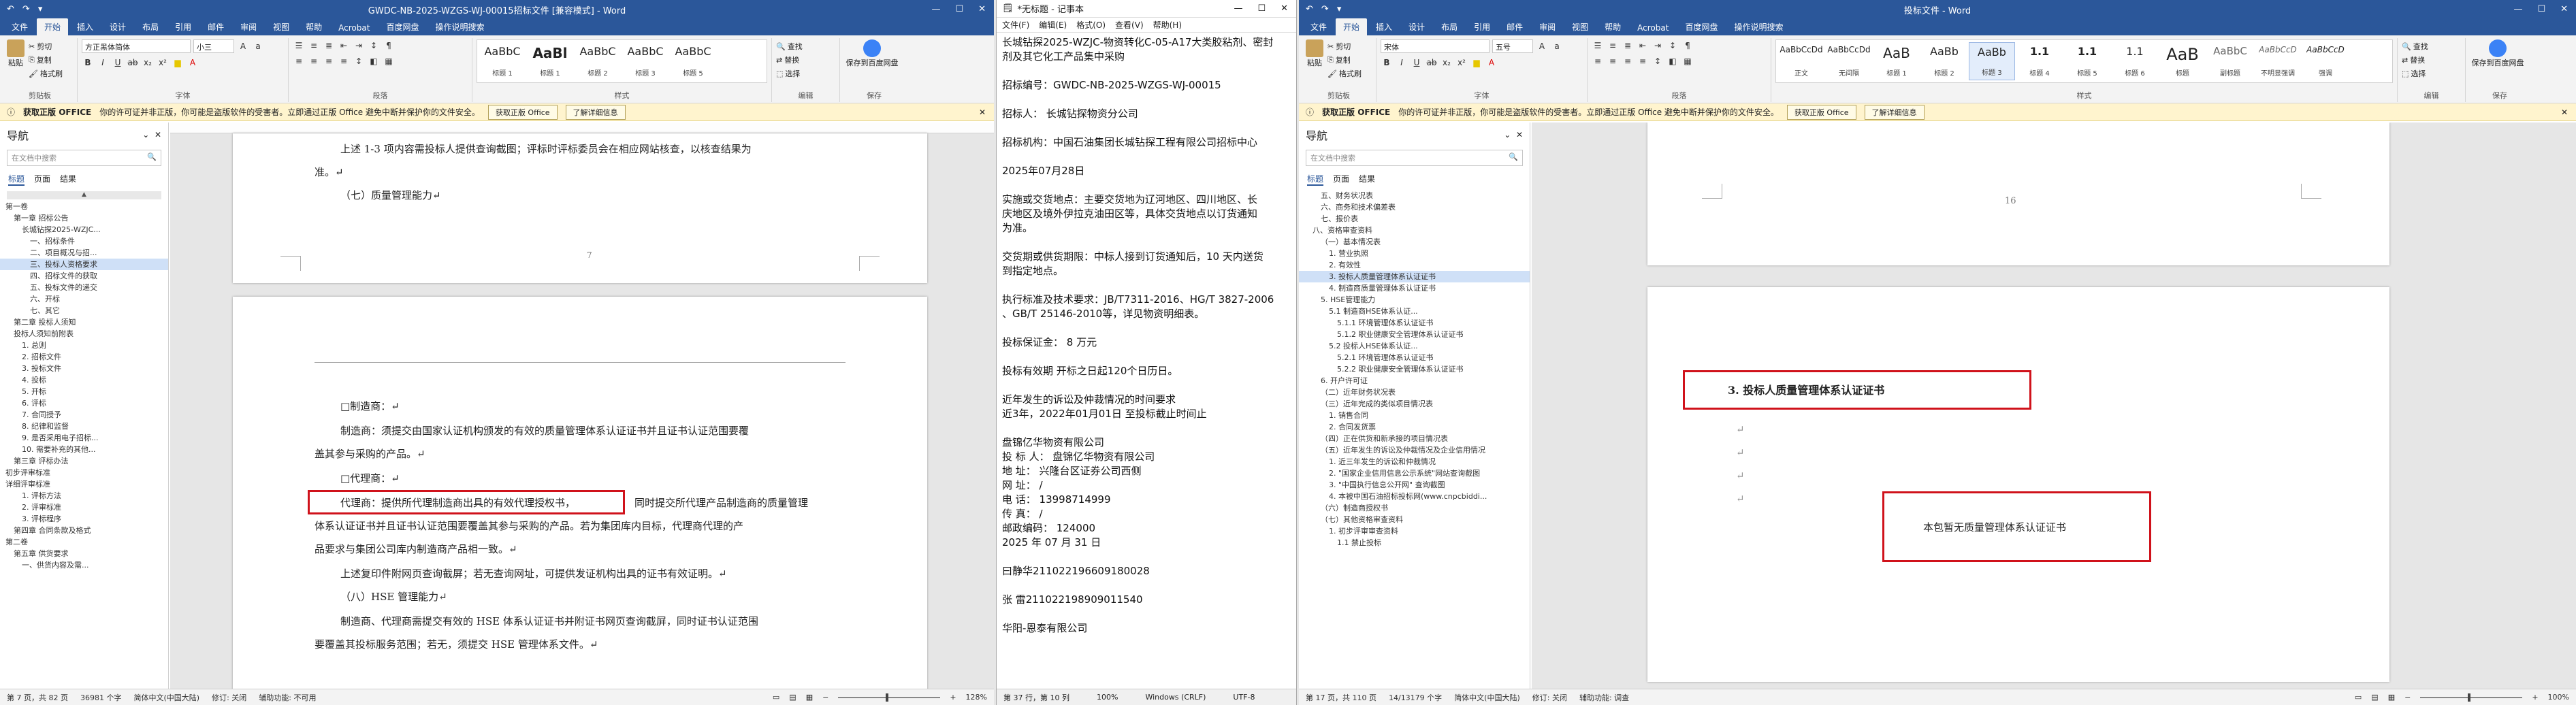  I want to click on nav-heading-item: 5. 开标, so click(84, 391).